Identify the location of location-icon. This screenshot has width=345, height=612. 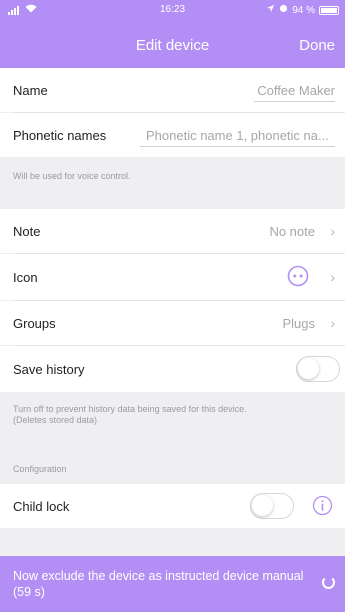
(270, 10).